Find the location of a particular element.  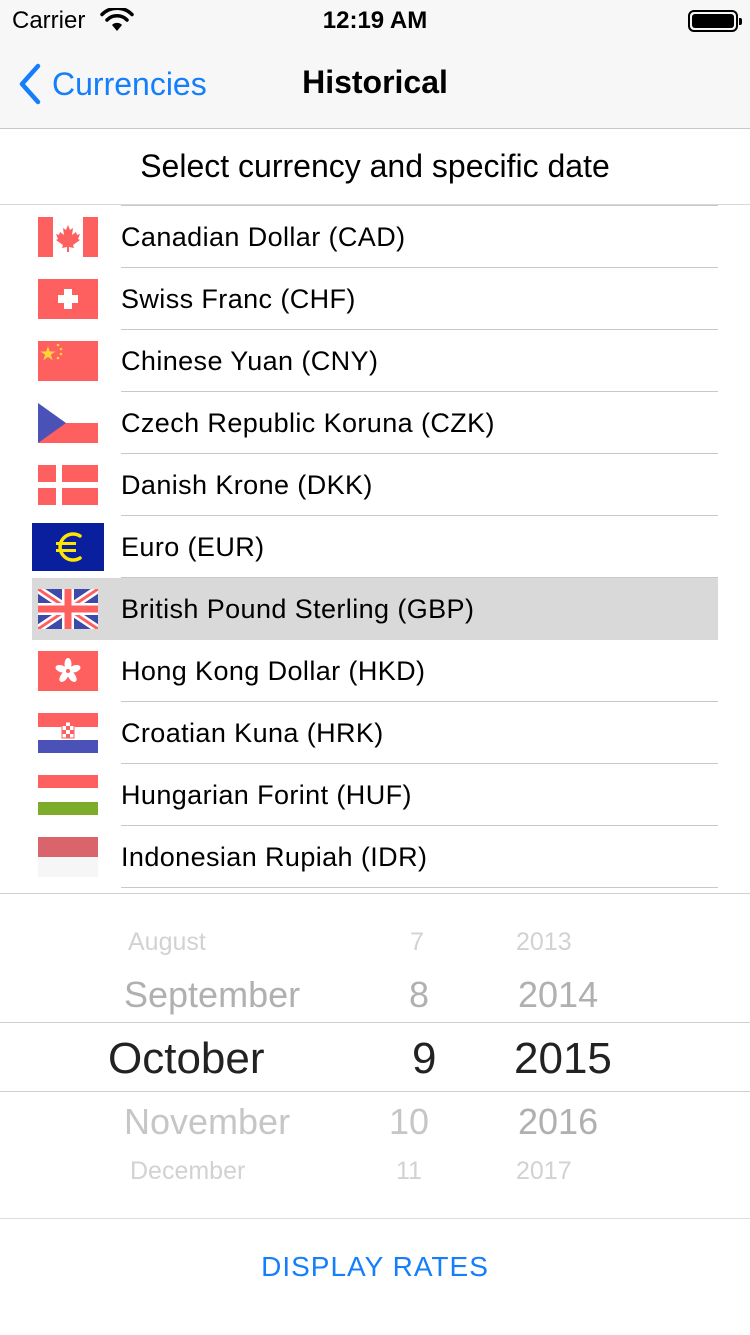

list-item: Danish Krone (DKK) is located at coordinates (375, 485).